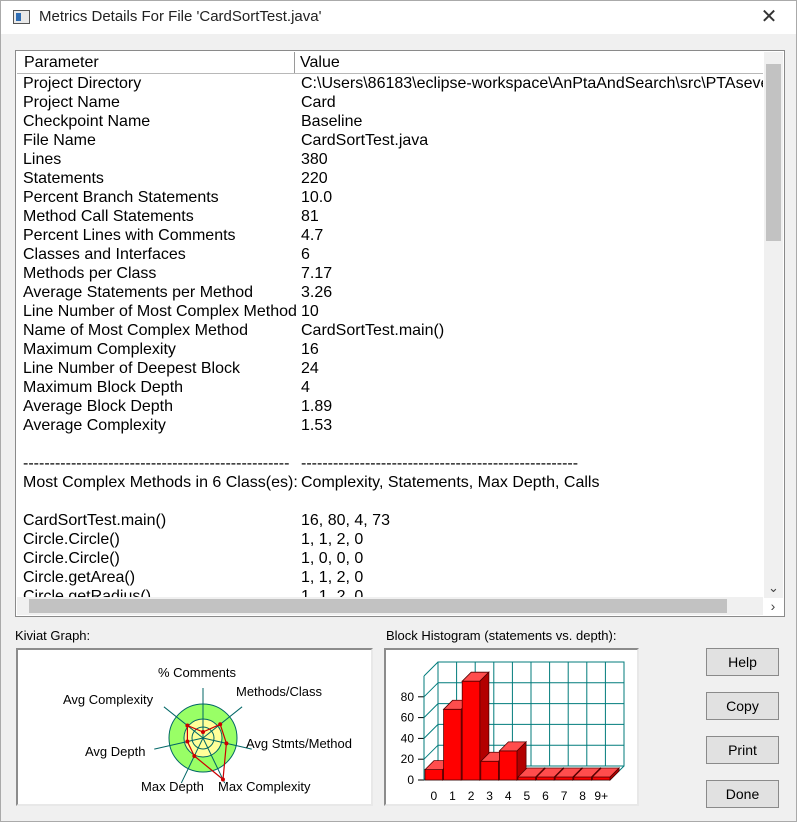  I want to click on table-row: Project Name Card, so click(390, 103).